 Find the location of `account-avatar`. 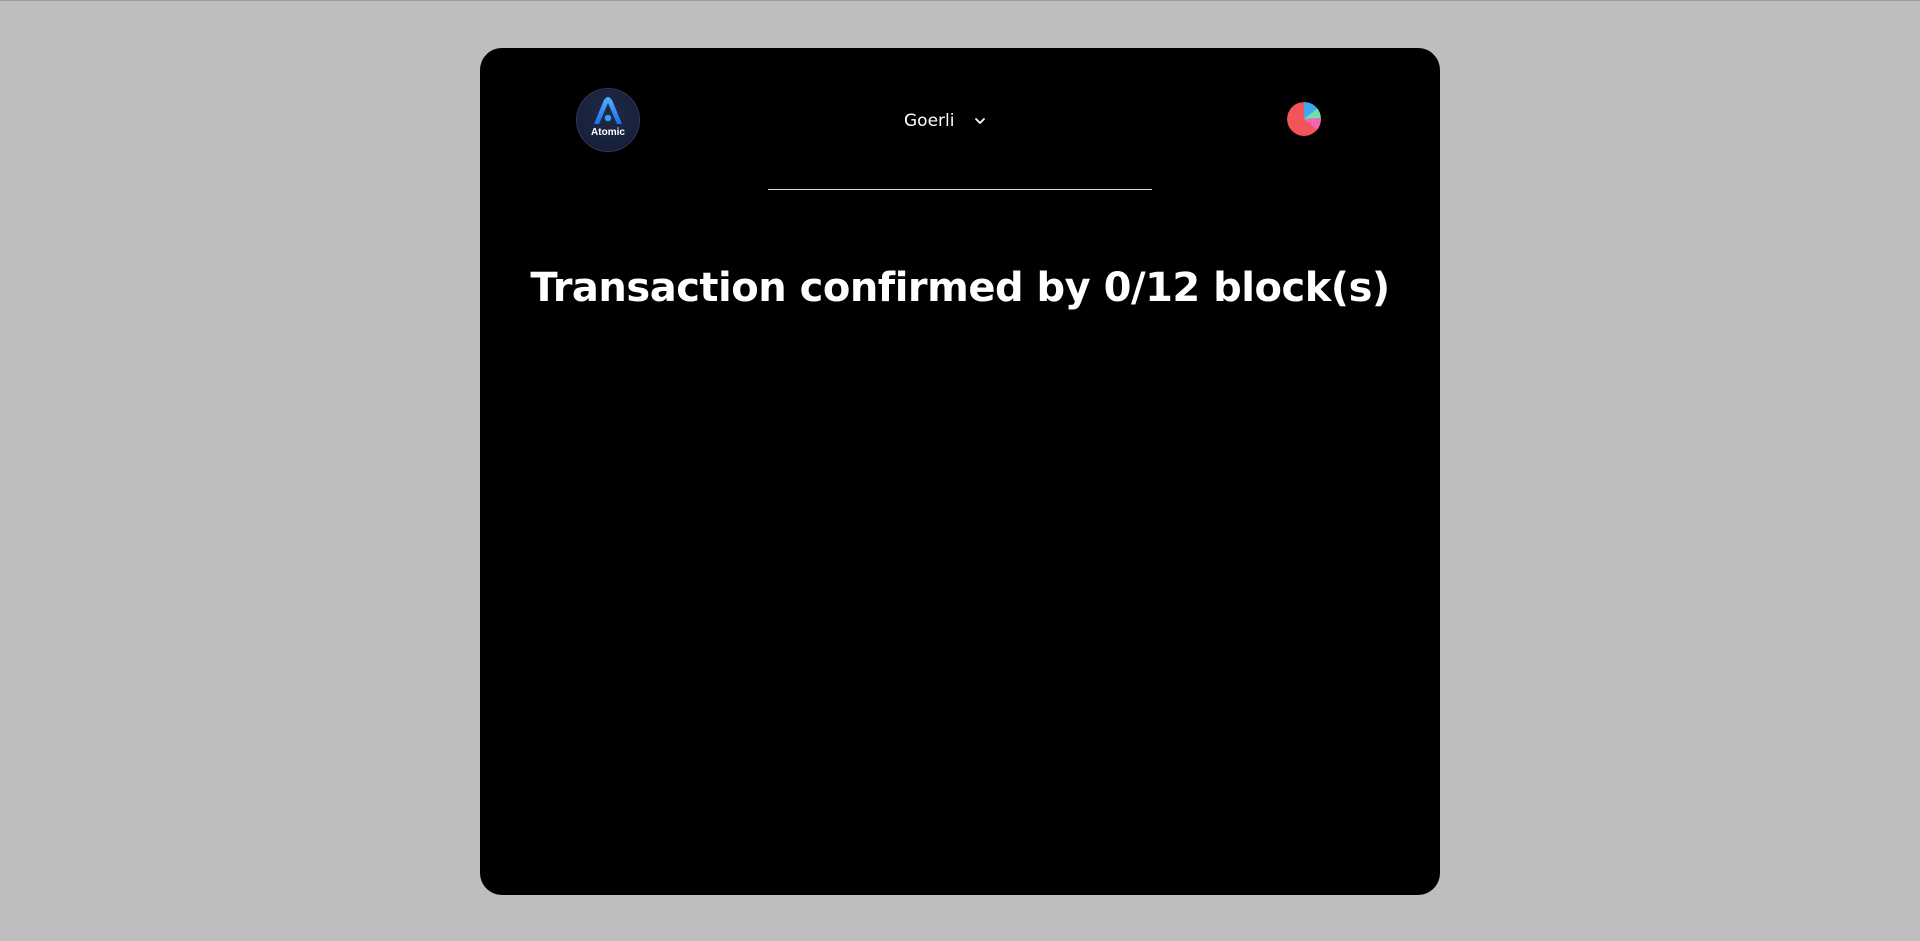

account-avatar is located at coordinates (1304, 119).